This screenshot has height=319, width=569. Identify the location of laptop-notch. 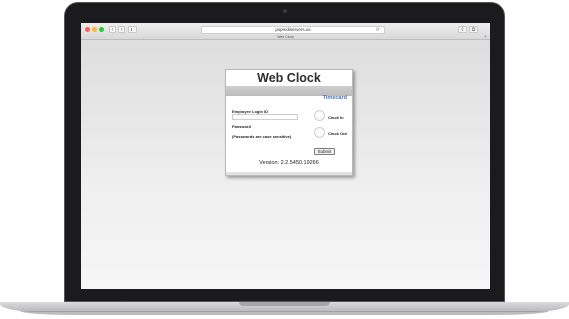
(284, 304).